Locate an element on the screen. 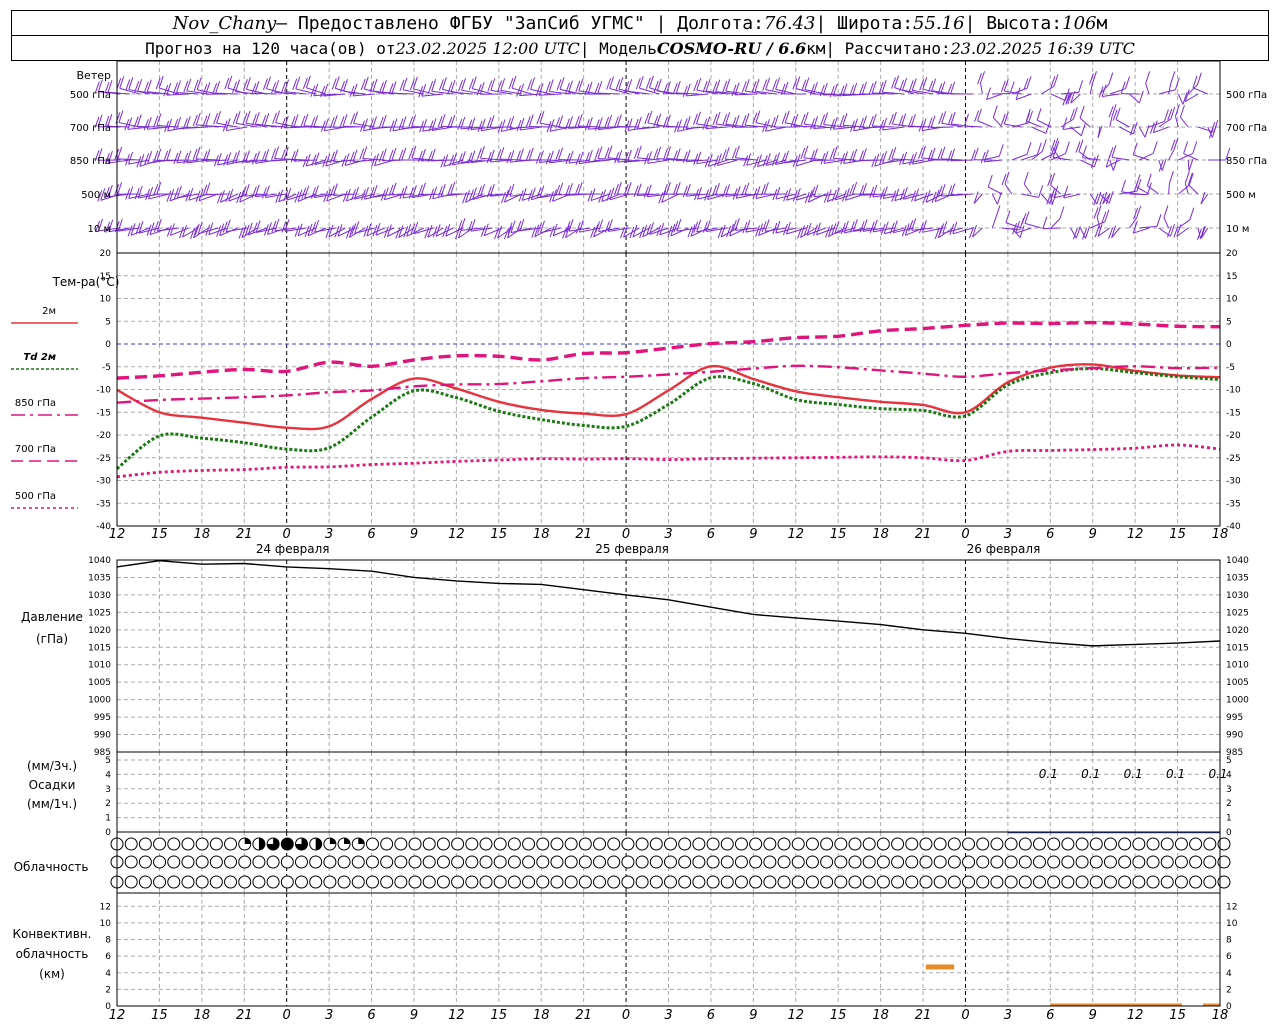 The image size is (1280, 1024). conv-tick-label: 0 is located at coordinates (108, 1007).